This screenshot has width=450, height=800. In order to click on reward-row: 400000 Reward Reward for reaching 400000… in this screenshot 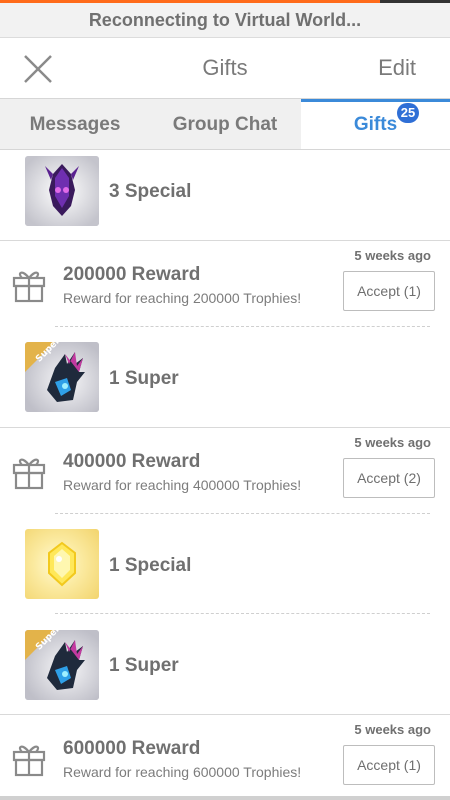, I will do `click(225, 471)`.